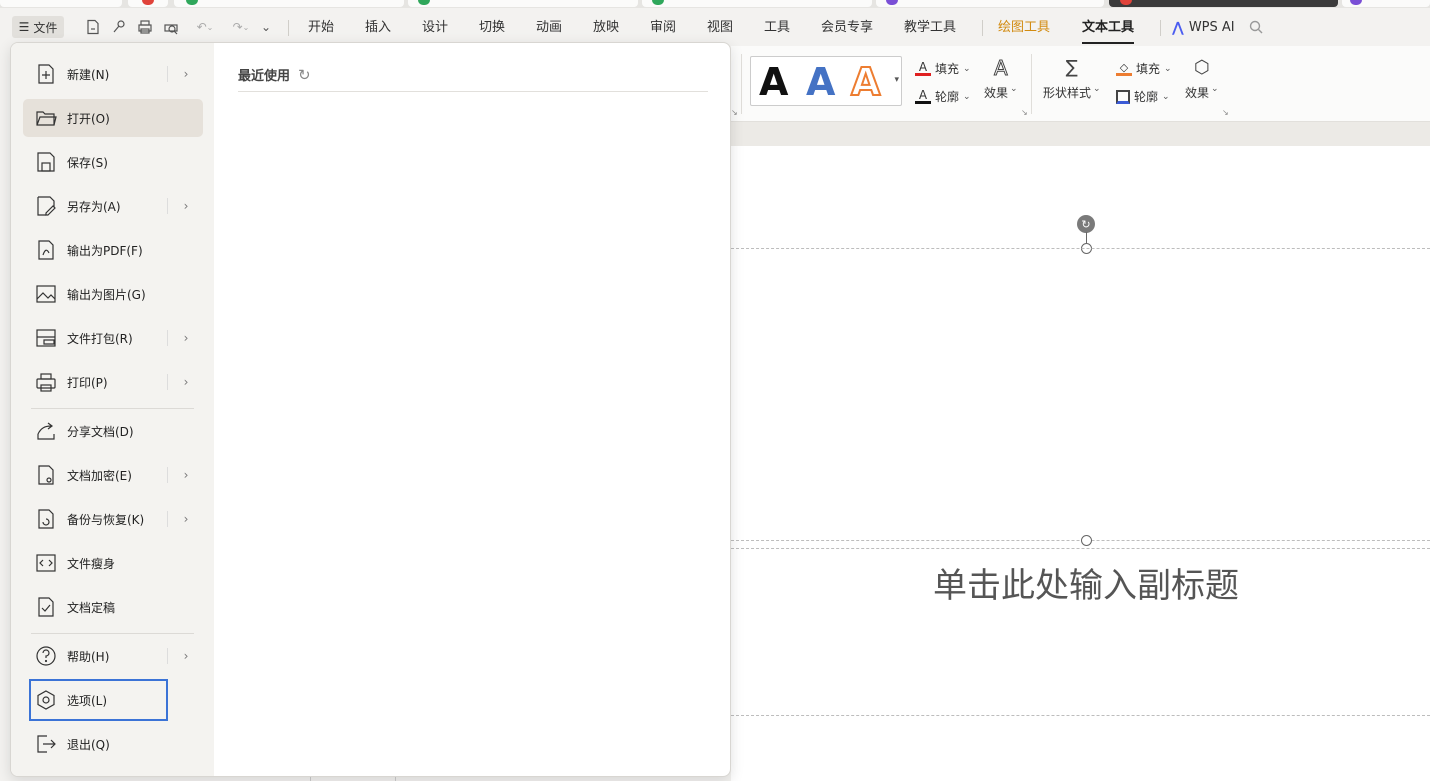 The width and height of the screenshot is (1430, 781). I want to click on menu-item-print: 打印(P) ›, so click(113, 382).